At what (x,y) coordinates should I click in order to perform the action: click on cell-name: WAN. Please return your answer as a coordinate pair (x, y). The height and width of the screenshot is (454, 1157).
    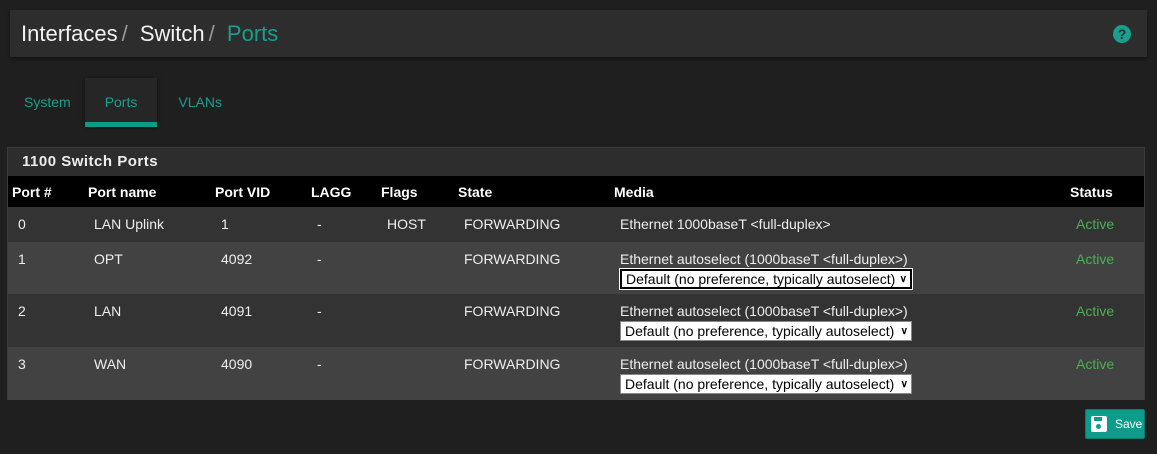
    Looking at the image, I should click on (147, 373).